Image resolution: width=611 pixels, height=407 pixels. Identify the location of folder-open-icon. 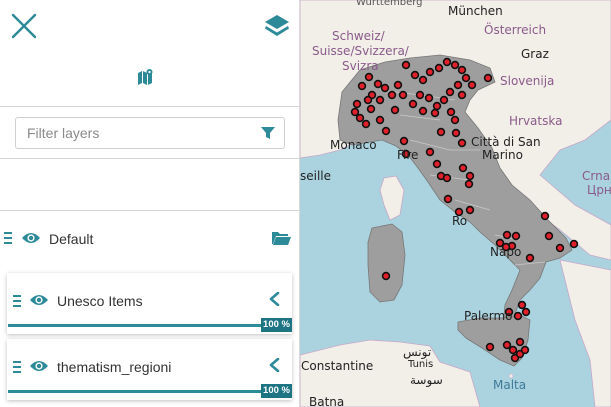
(281, 238).